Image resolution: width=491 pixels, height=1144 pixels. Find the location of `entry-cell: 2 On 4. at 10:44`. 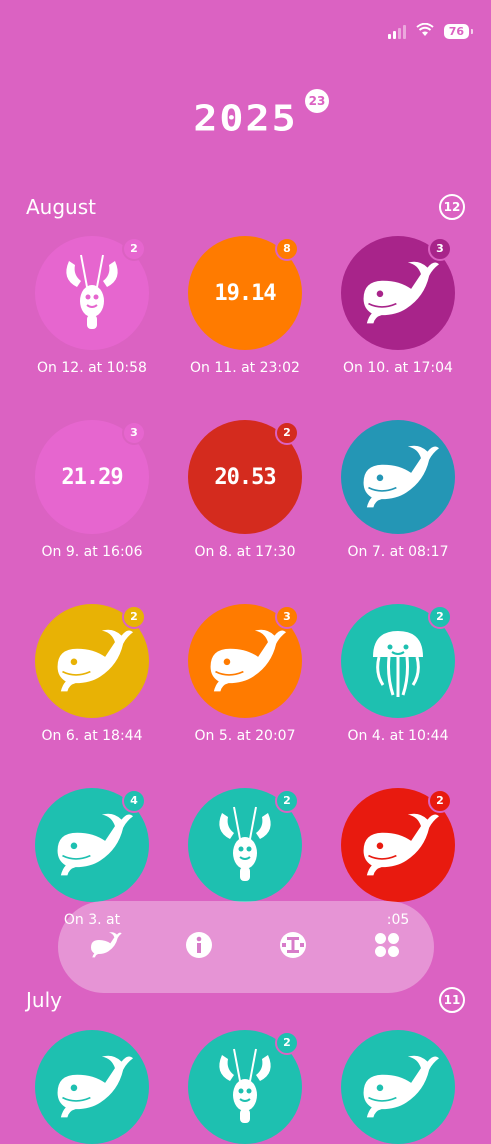

entry-cell: 2 On 4. at 10:44 is located at coordinates (398, 674).